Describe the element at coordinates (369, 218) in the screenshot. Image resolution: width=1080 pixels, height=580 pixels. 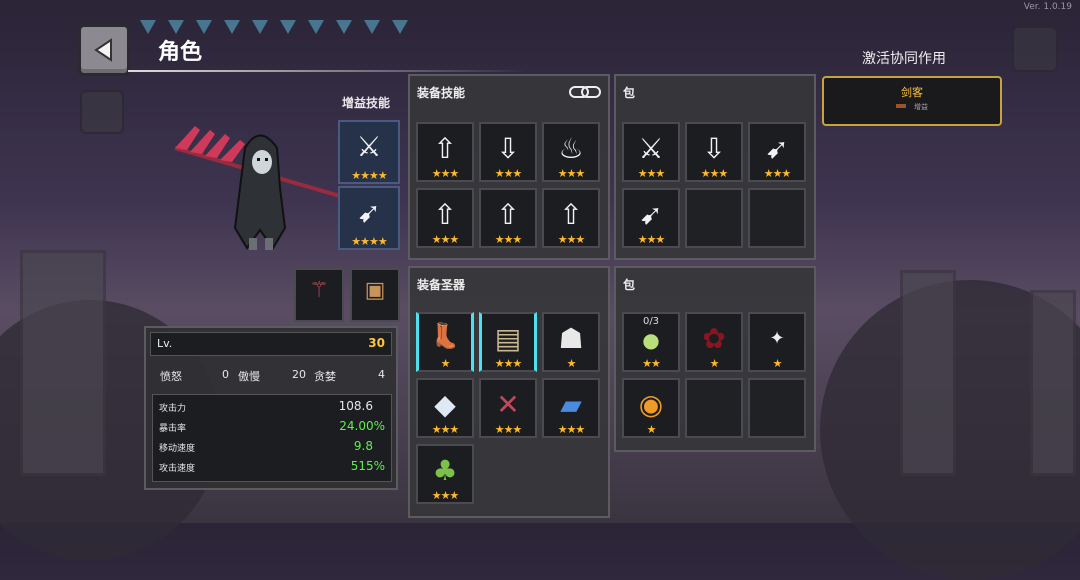
I see `buff-skill-slot: ➹ ★★★★` at that location.